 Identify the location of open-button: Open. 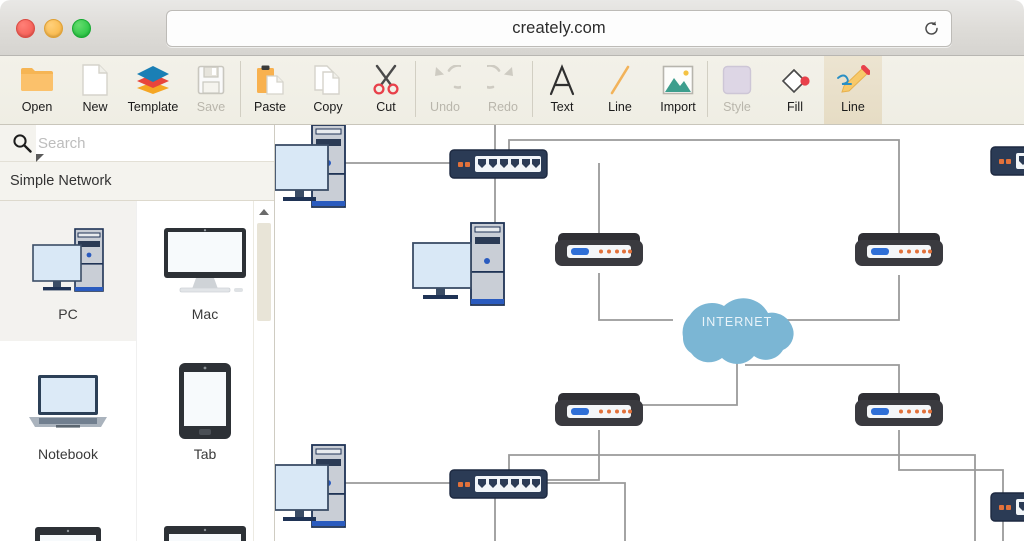
(37, 90).